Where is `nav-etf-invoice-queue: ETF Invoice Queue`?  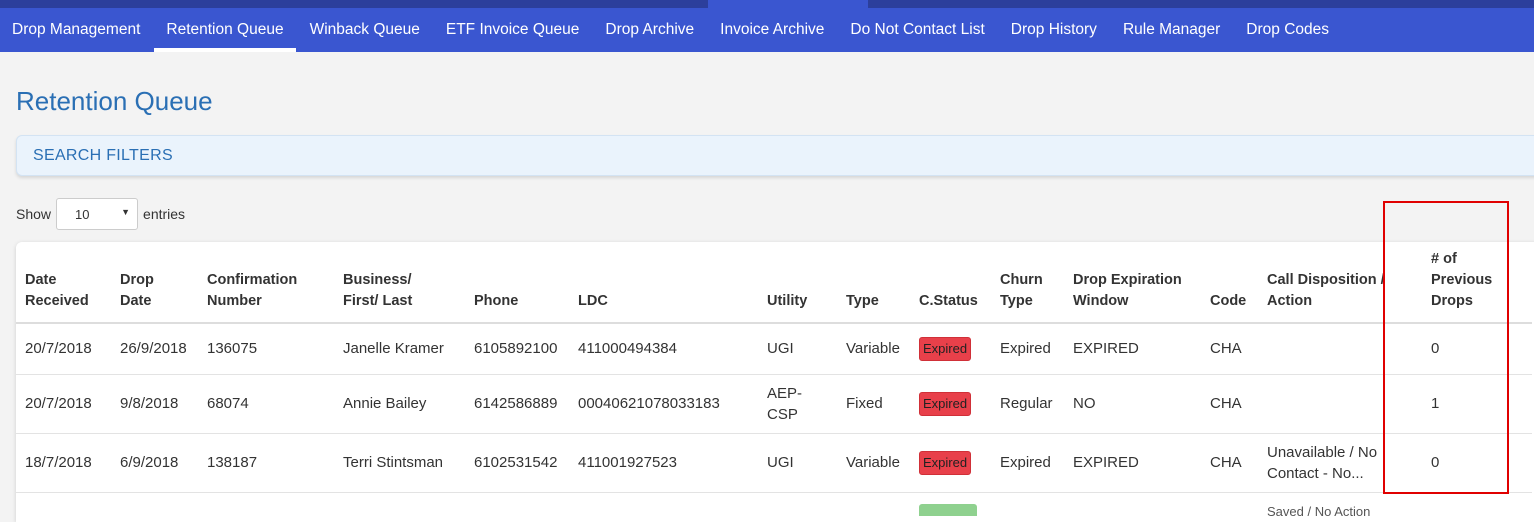
nav-etf-invoice-queue: ETF Invoice Queue is located at coordinates (513, 30).